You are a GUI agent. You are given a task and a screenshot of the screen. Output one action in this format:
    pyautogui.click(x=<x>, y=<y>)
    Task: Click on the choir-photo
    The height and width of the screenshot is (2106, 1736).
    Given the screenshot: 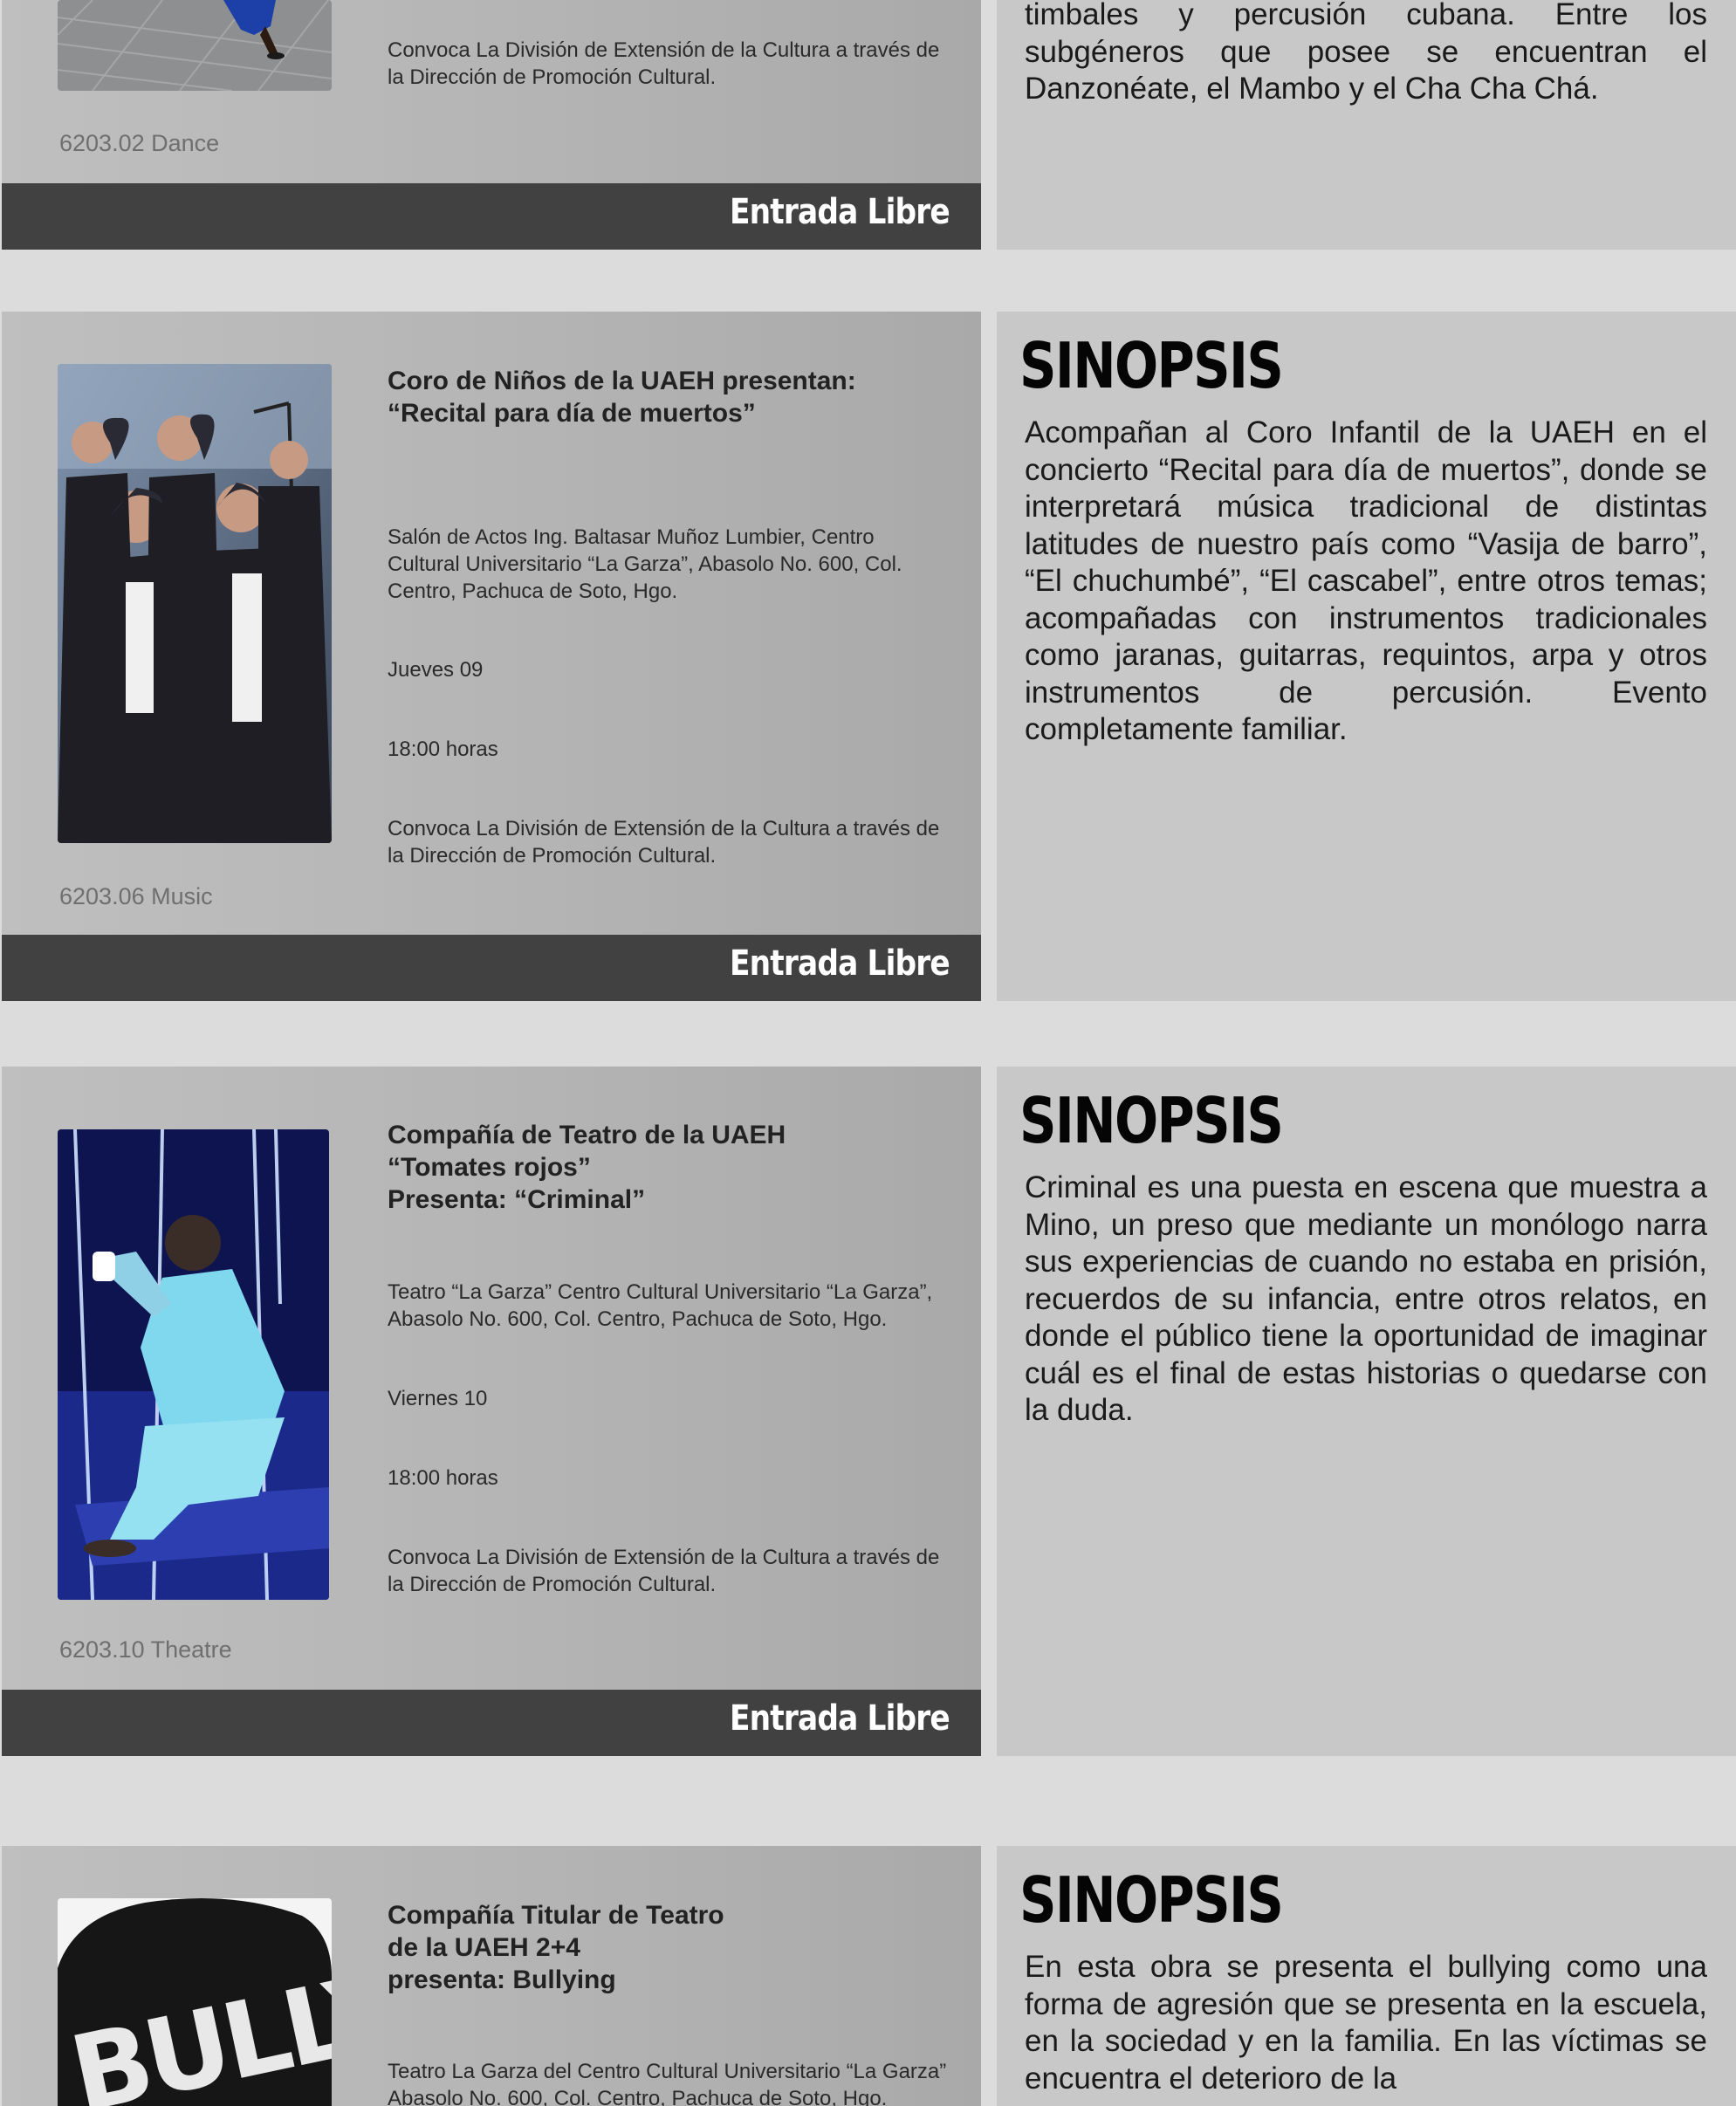 What is the action you would take?
    pyautogui.click(x=195, y=603)
    